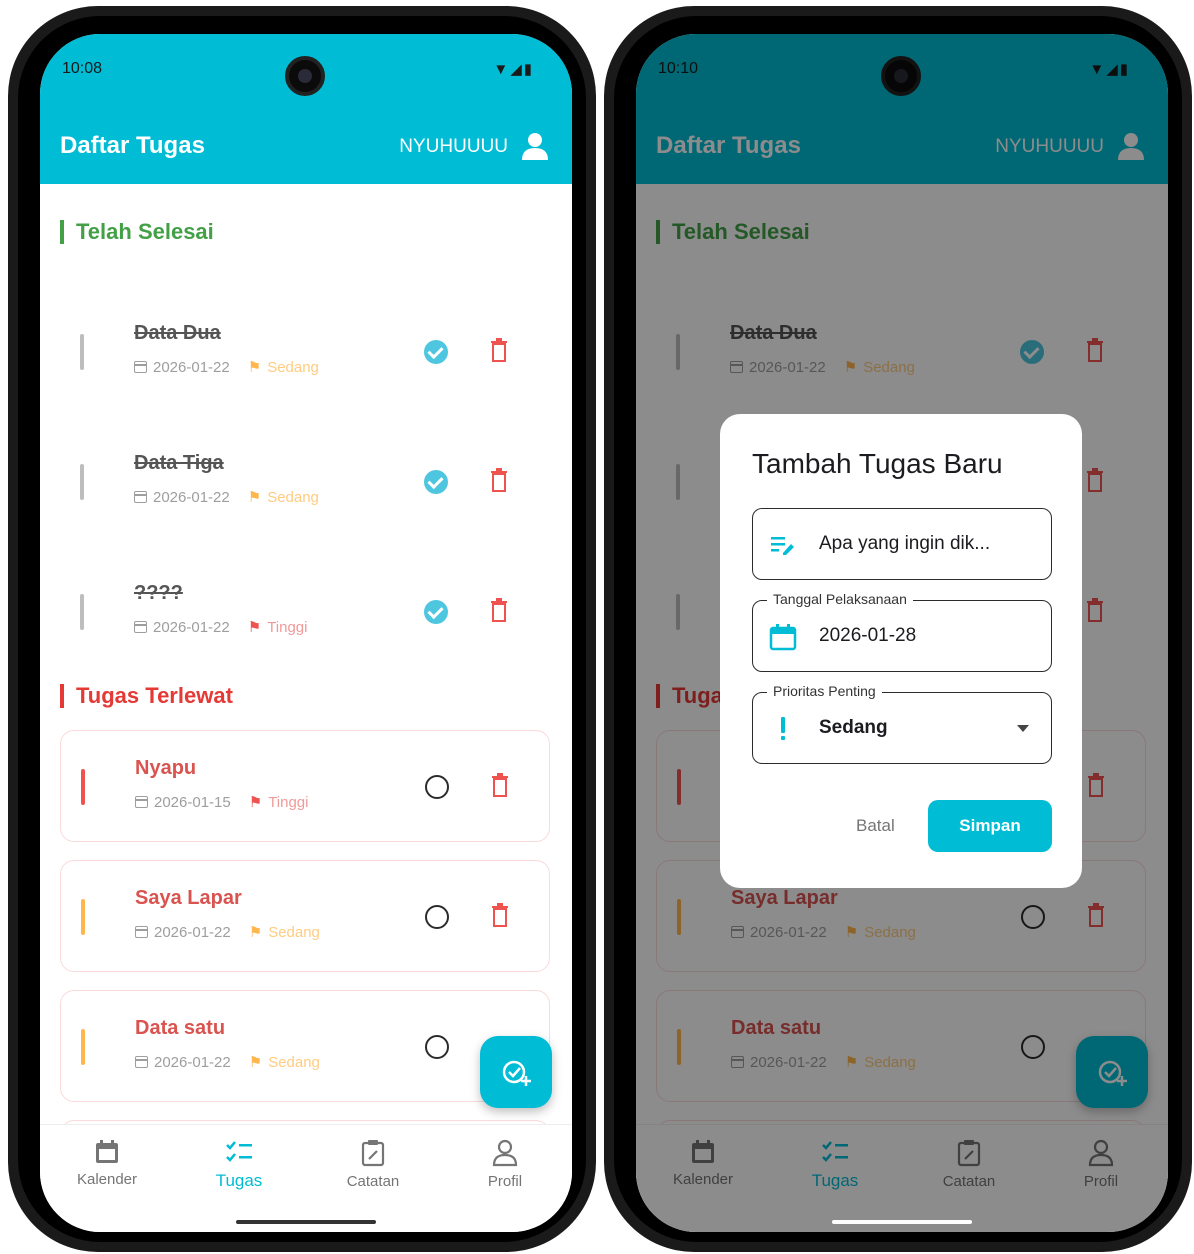 The image size is (1194, 1254). I want to click on task-title: Data Tiga, so click(179, 463).